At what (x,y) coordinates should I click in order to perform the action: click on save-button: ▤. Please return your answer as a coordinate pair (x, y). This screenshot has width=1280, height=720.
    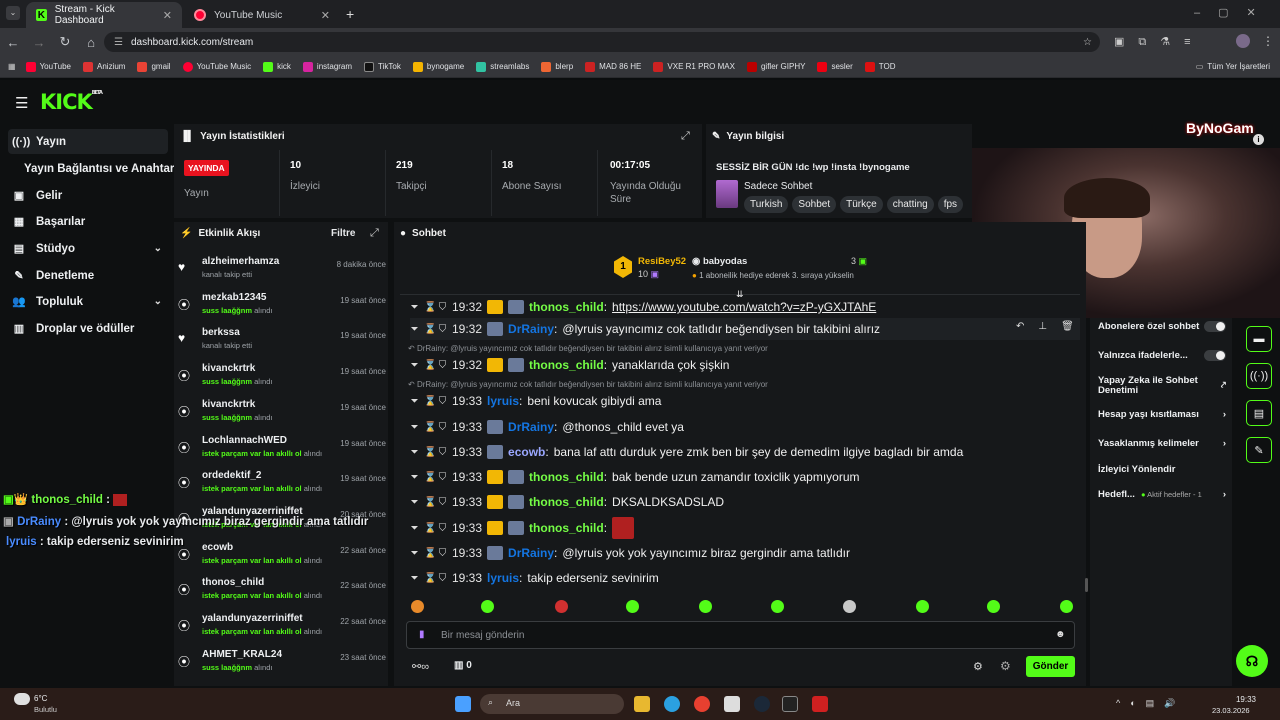
    Looking at the image, I should click on (1259, 413).